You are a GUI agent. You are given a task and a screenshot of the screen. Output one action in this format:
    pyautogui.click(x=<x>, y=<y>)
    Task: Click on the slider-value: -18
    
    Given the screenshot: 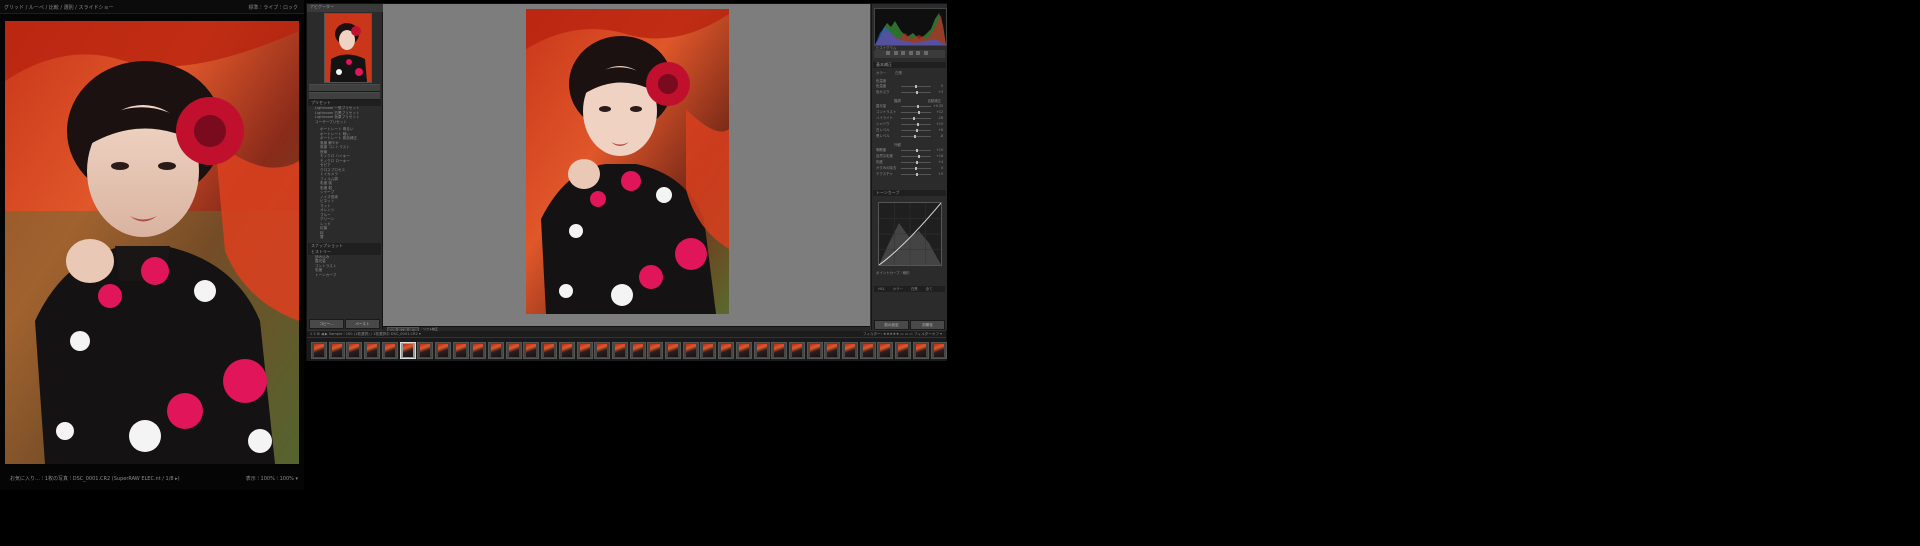 What is the action you would take?
    pyautogui.click(x=940, y=118)
    